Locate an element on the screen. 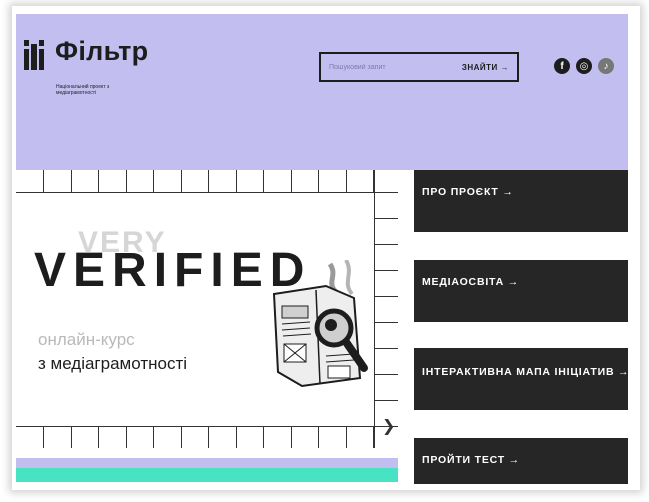 This screenshot has height=502, width=649. nav-interactive-map: ІНТЕРАКТИВНА МАПА ІНІЦІАТИВ → is located at coordinates (521, 379).